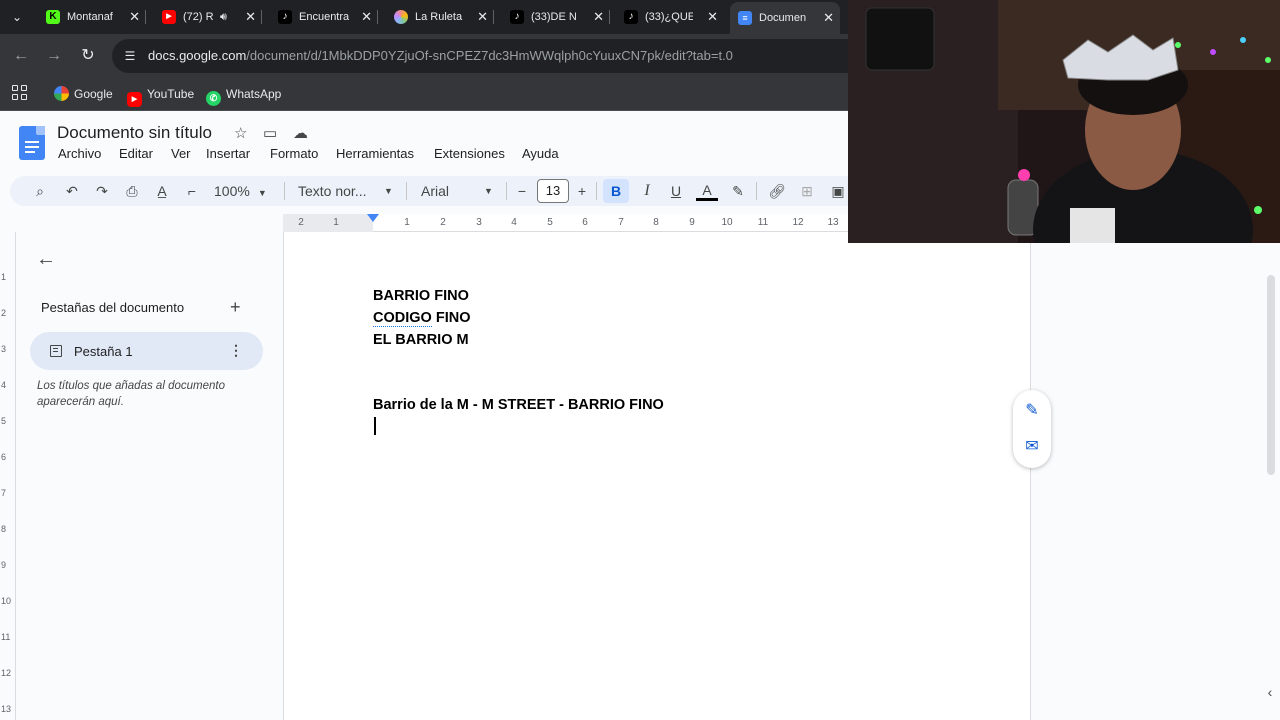  I want to click on paragraph-style-select: Texto nor... ▼, so click(346, 191).